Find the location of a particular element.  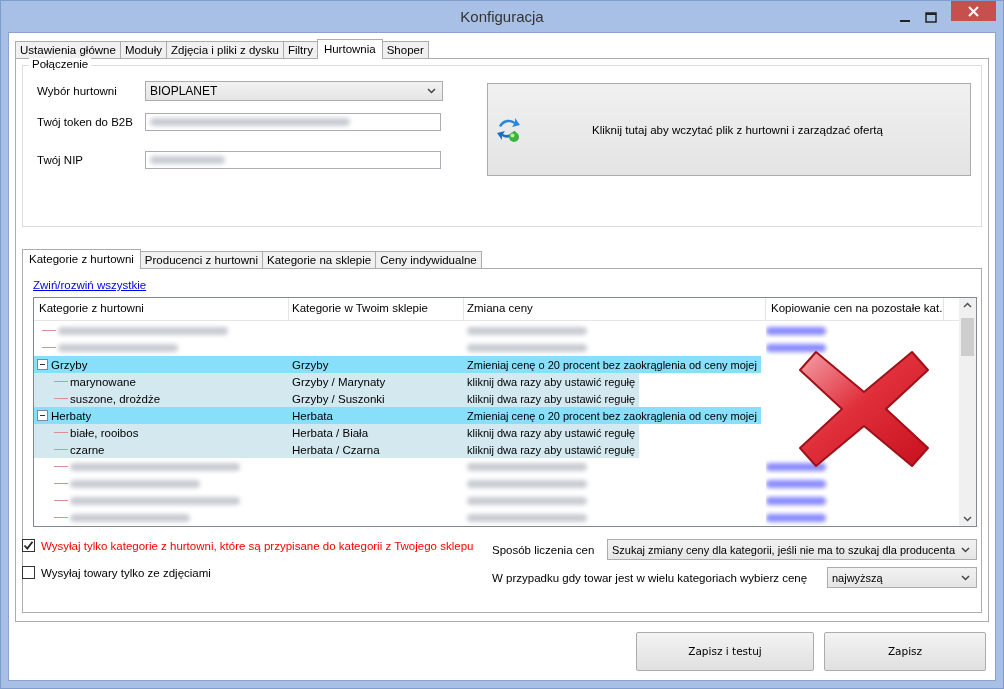

column-header: Kategorie z hurtowni is located at coordinates (161, 309).